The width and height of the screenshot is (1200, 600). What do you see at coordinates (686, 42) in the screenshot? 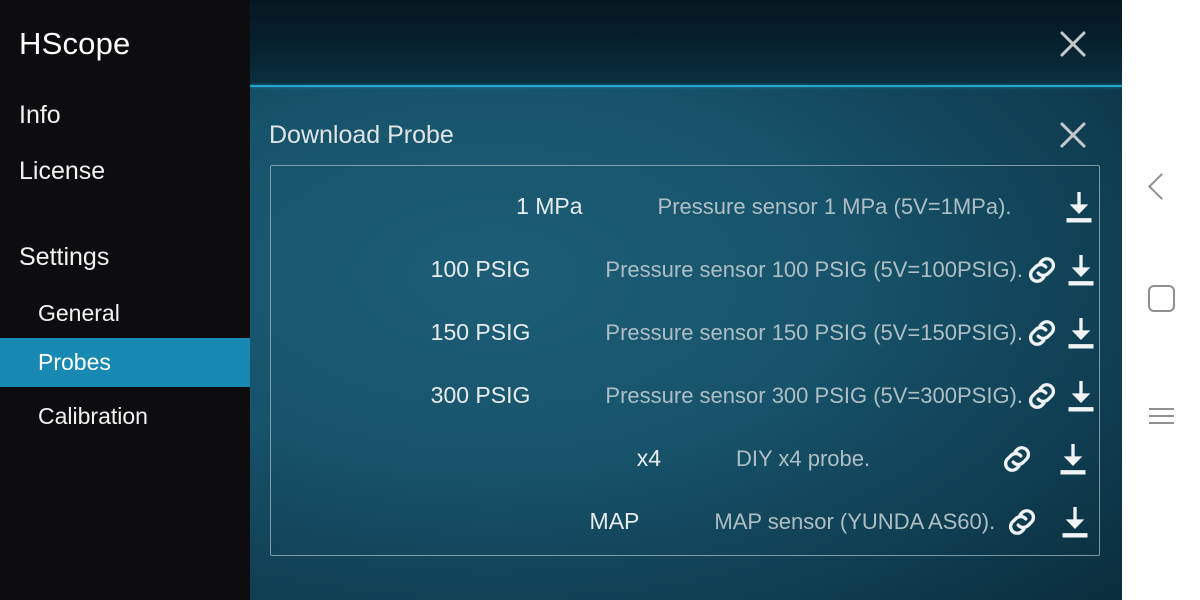
I see `top-bar` at bounding box center [686, 42].